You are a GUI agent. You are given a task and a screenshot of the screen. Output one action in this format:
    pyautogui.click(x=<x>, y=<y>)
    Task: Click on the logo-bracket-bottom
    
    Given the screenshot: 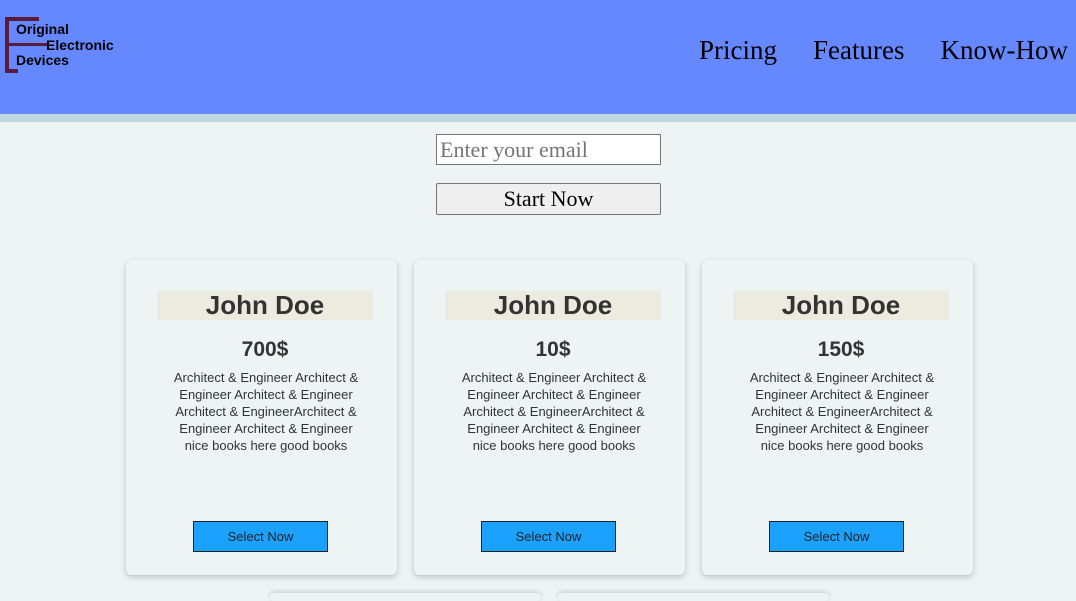 What is the action you would take?
    pyautogui.click(x=11, y=71)
    